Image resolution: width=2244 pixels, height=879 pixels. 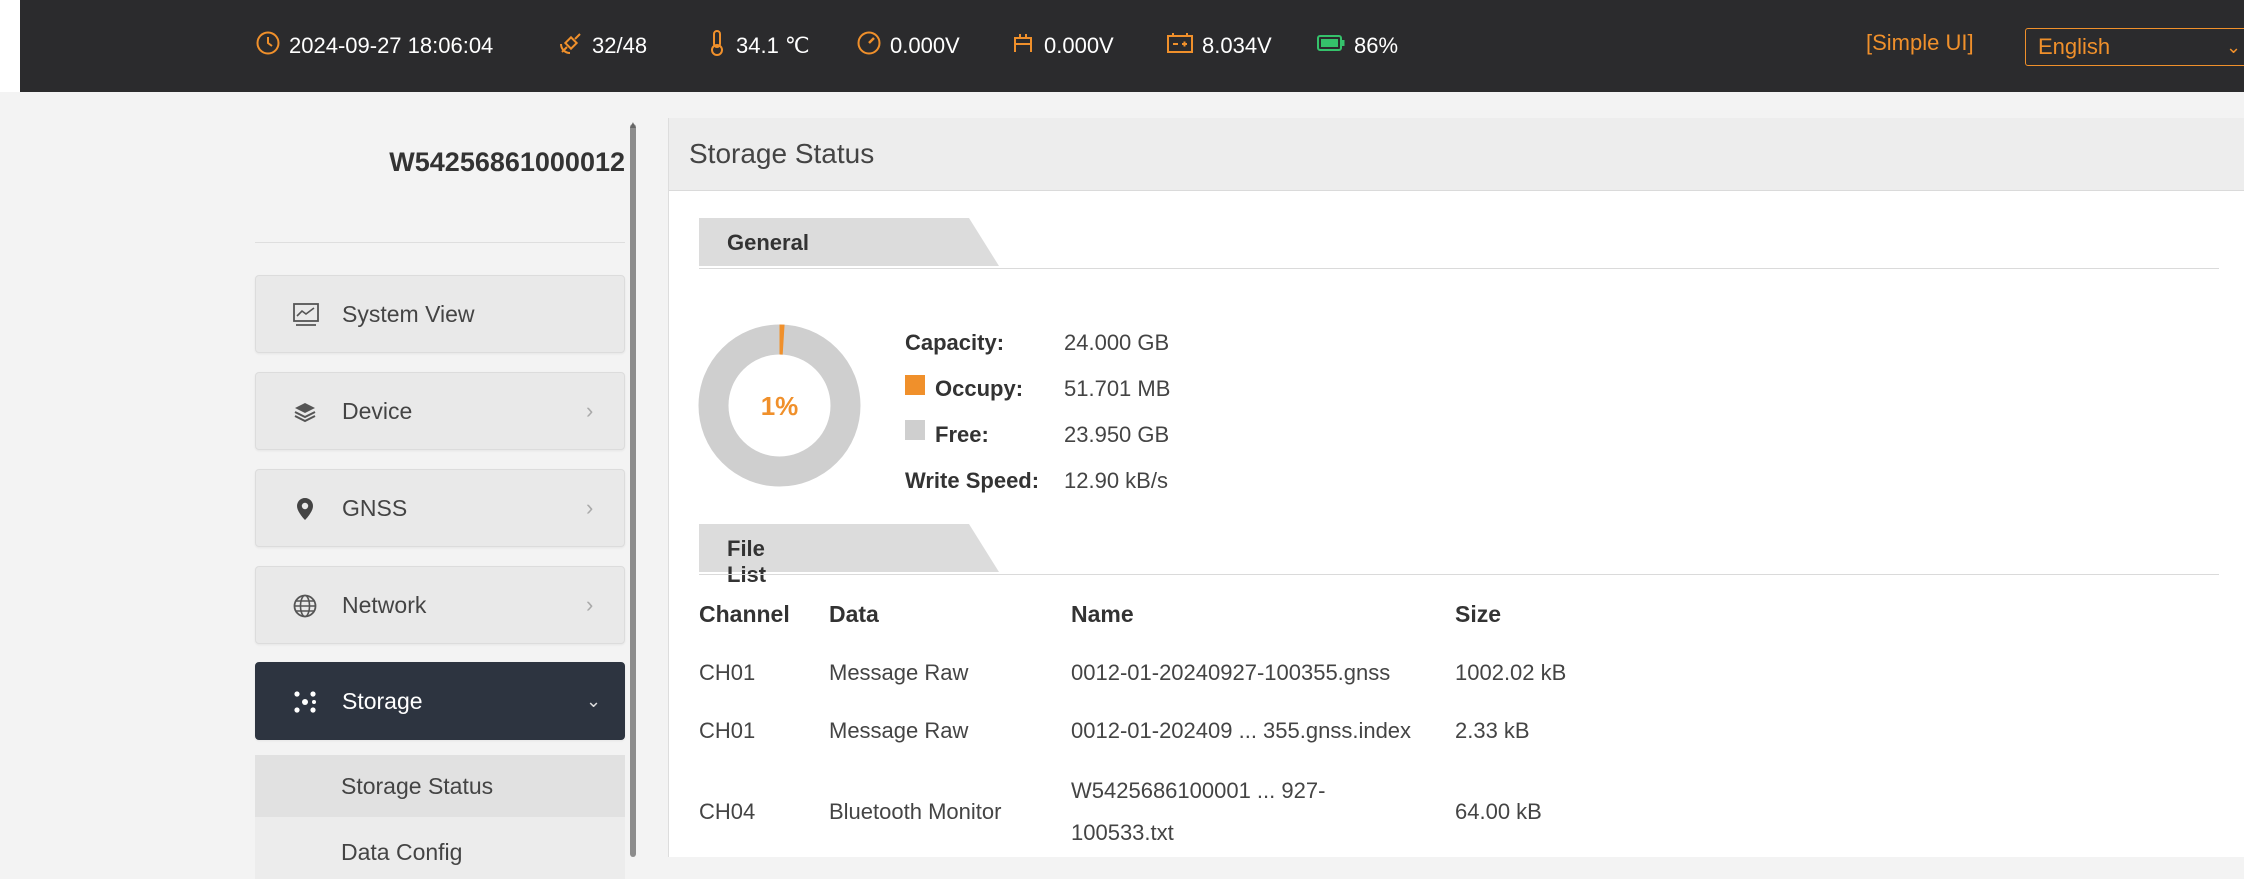 I want to click on capacity-label: Capacity:, so click(x=955, y=342).